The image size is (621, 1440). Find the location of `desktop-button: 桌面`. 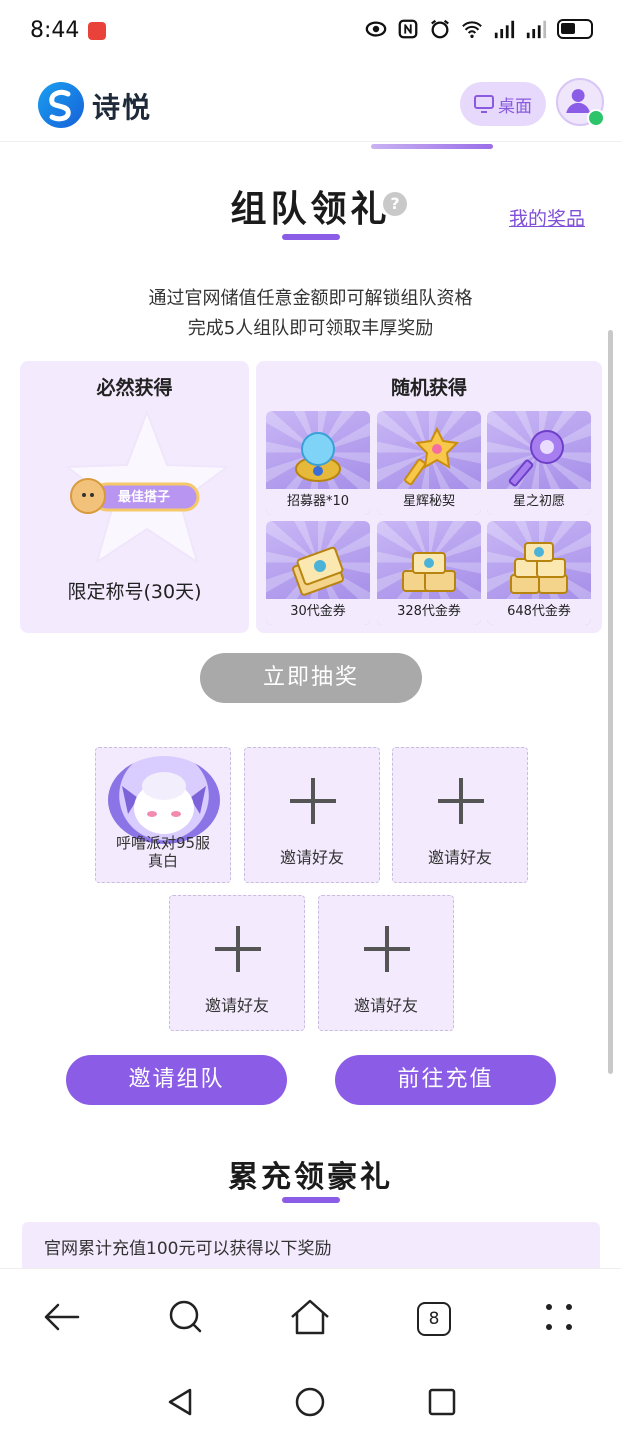

desktop-button: 桌面 is located at coordinates (503, 104).